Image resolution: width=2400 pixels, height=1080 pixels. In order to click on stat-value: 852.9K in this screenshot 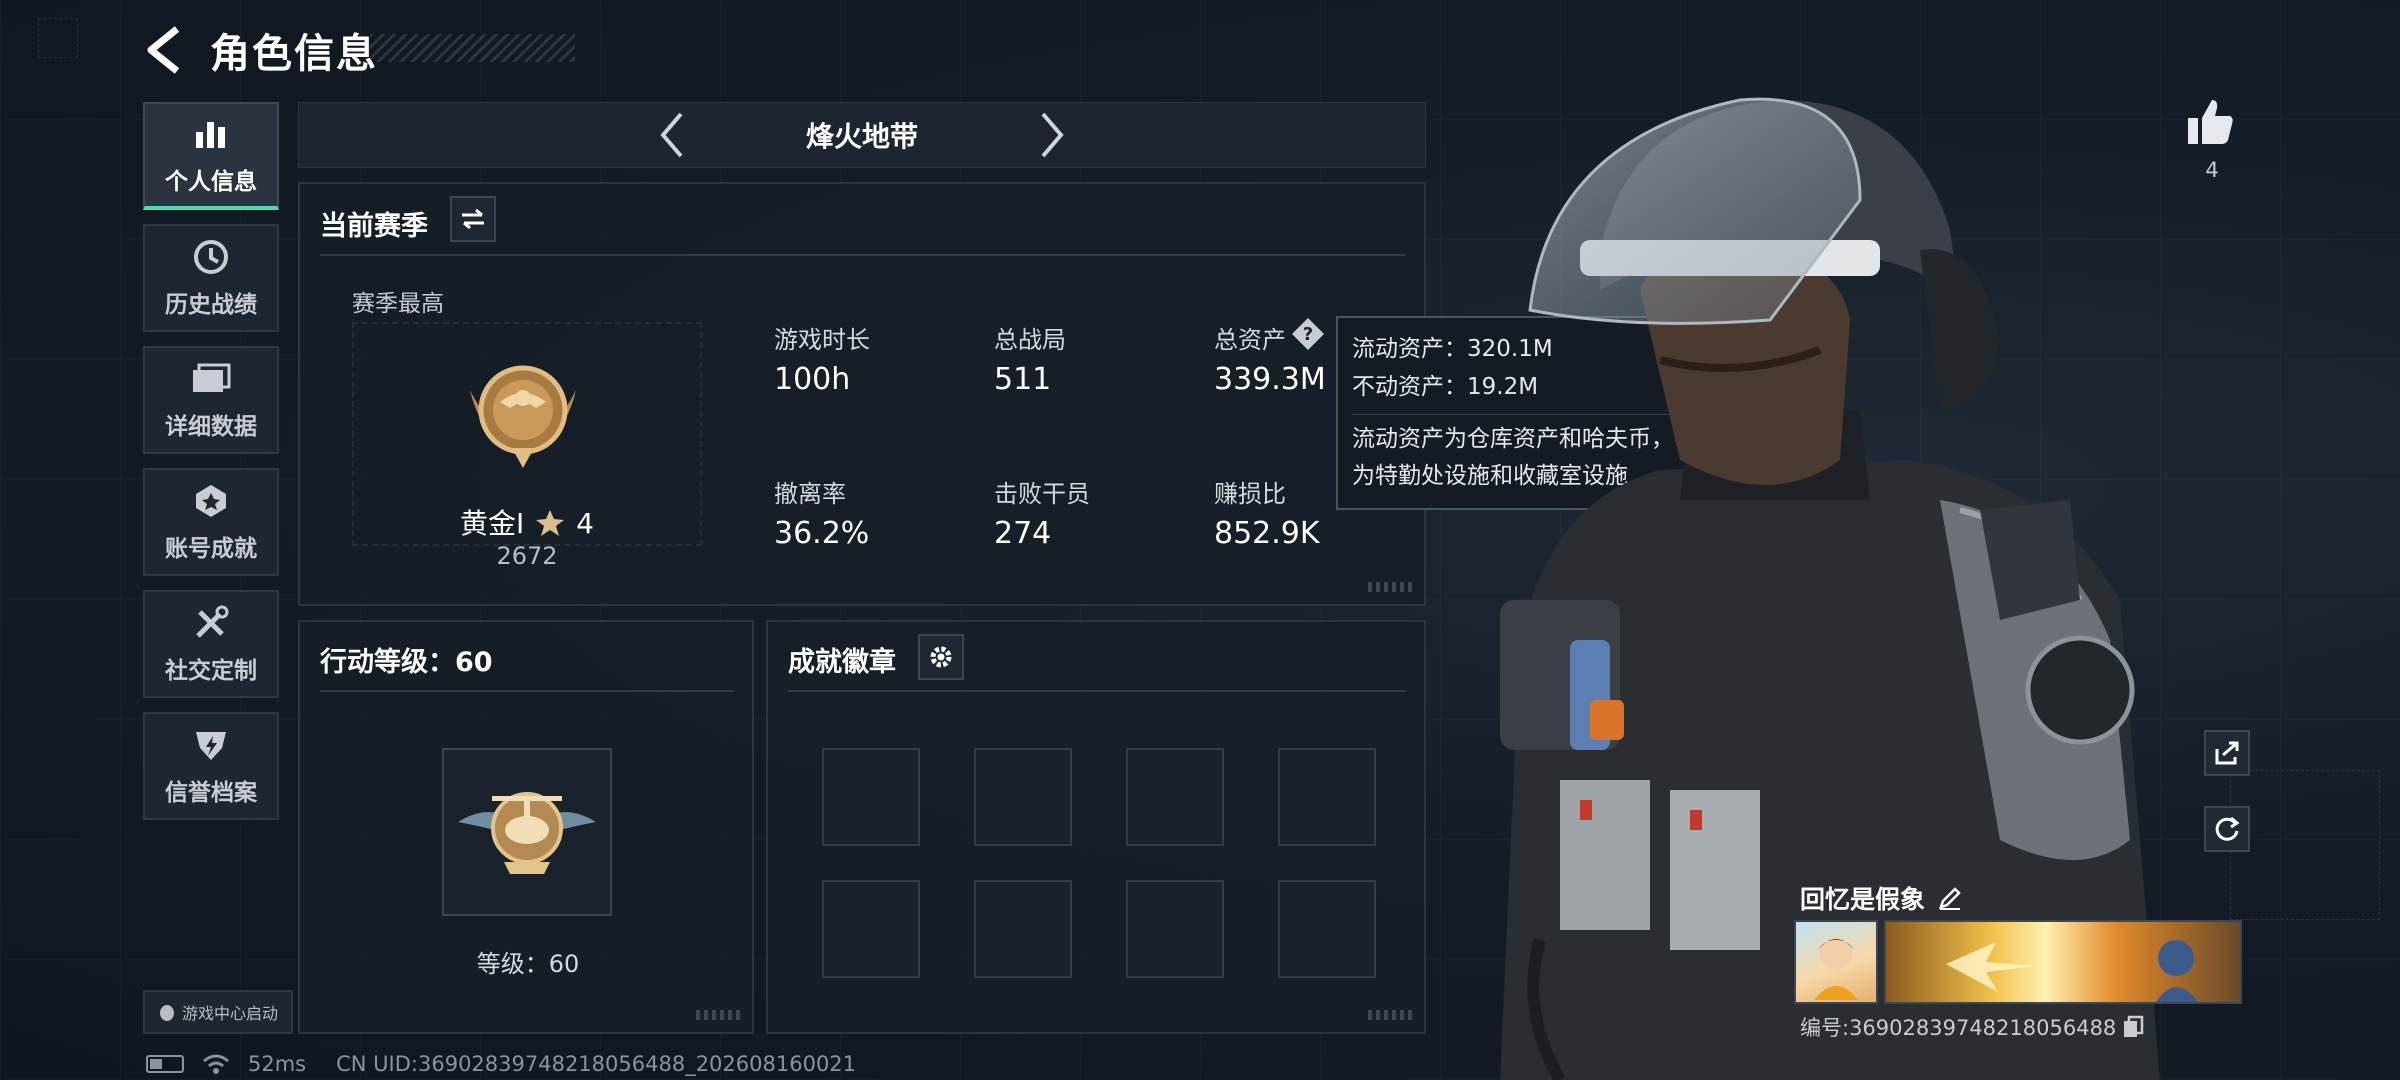, I will do `click(1267, 533)`.